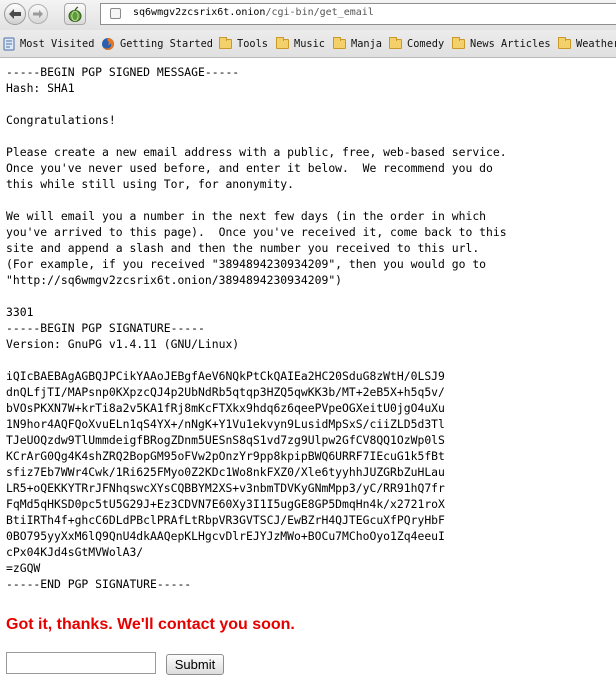  Describe the element at coordinates (166, 43) in the screenshot. I see `bookmark-label: Getting Started` at that location.